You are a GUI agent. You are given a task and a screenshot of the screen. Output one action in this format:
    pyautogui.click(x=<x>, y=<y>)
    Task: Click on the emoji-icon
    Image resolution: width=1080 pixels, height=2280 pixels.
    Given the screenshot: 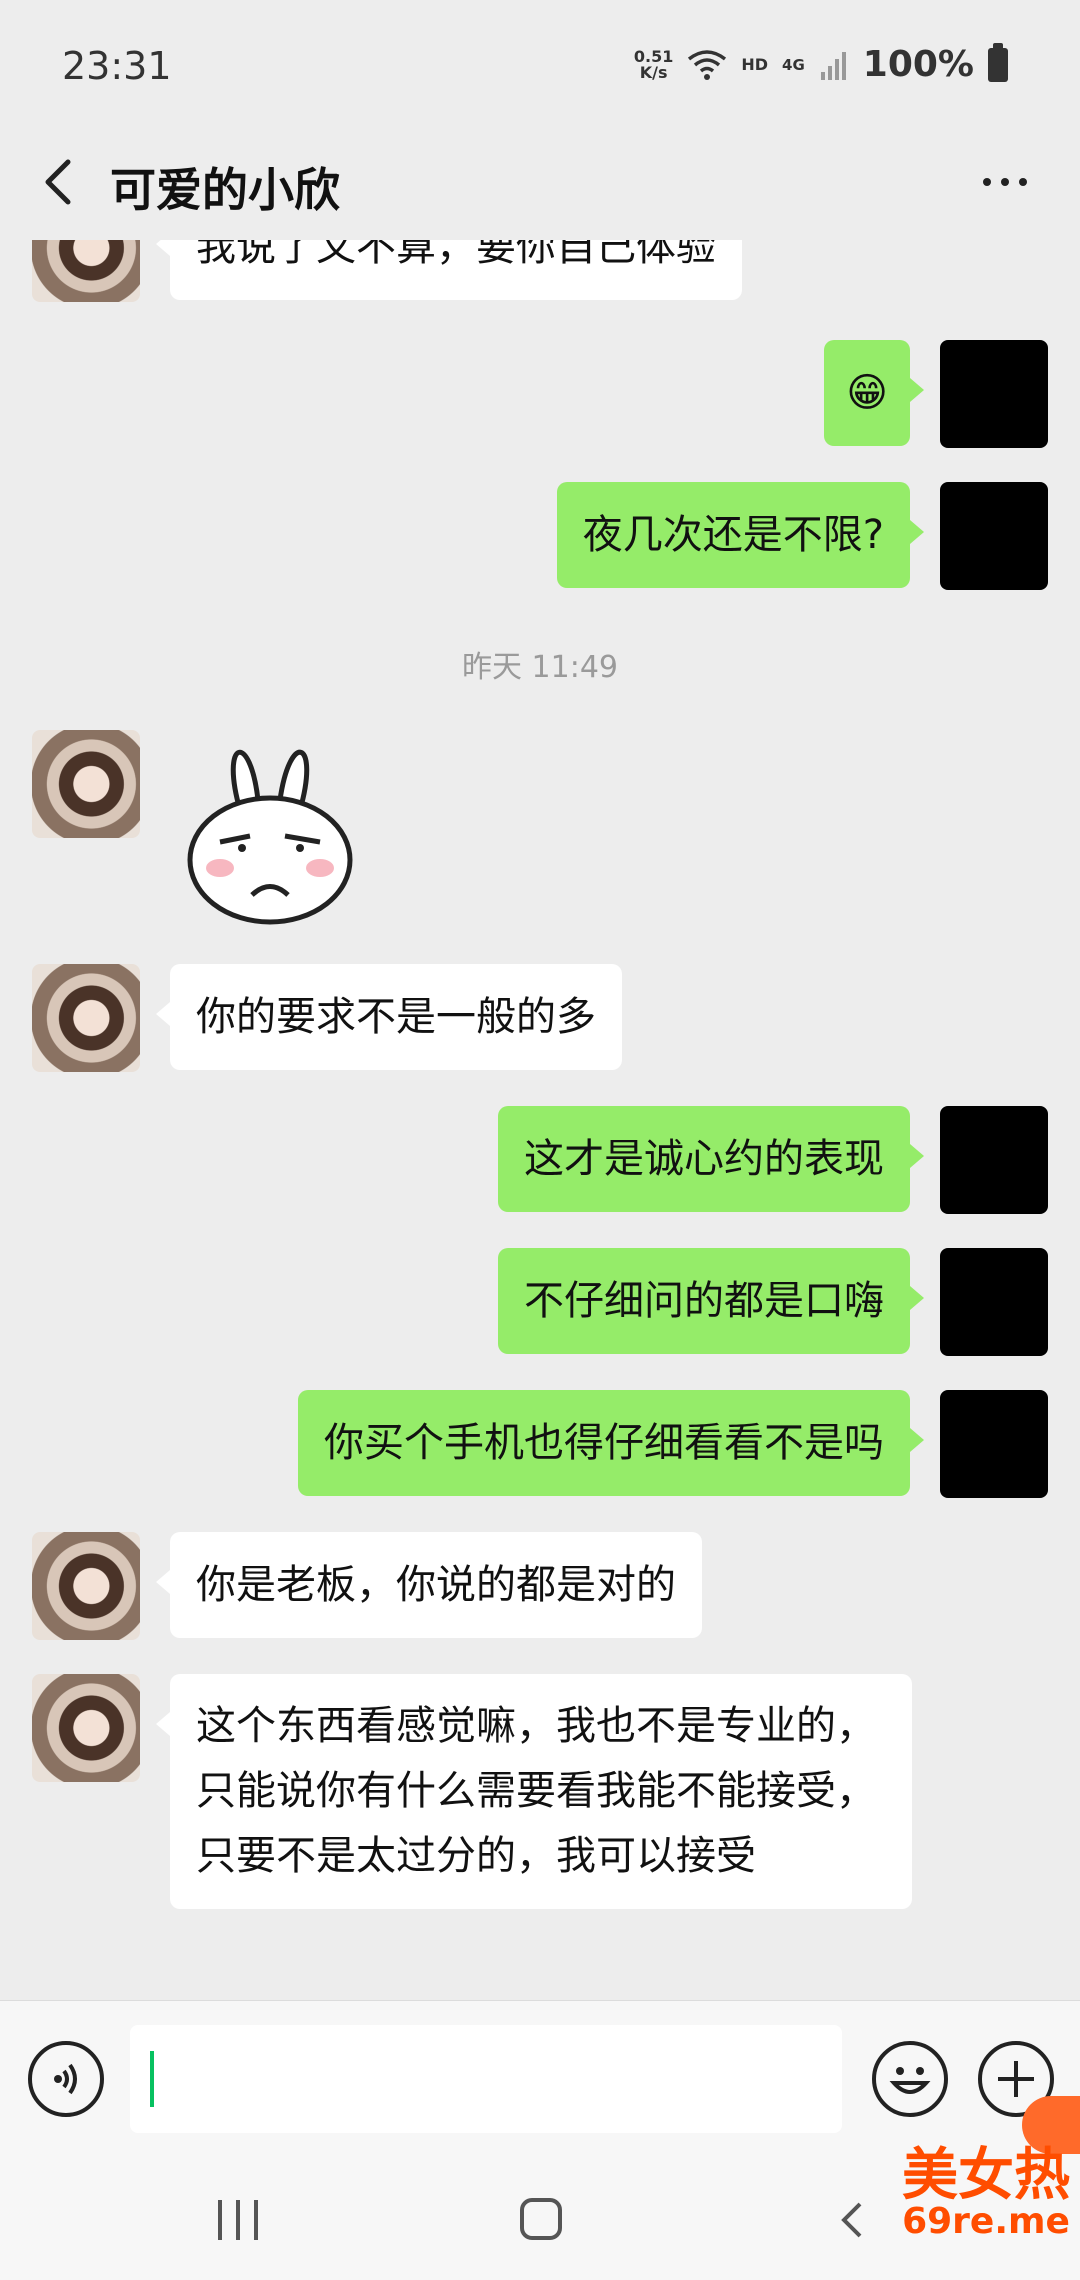 What is the action you would take?
    pyautogui.click(x=910, y=2079)
    